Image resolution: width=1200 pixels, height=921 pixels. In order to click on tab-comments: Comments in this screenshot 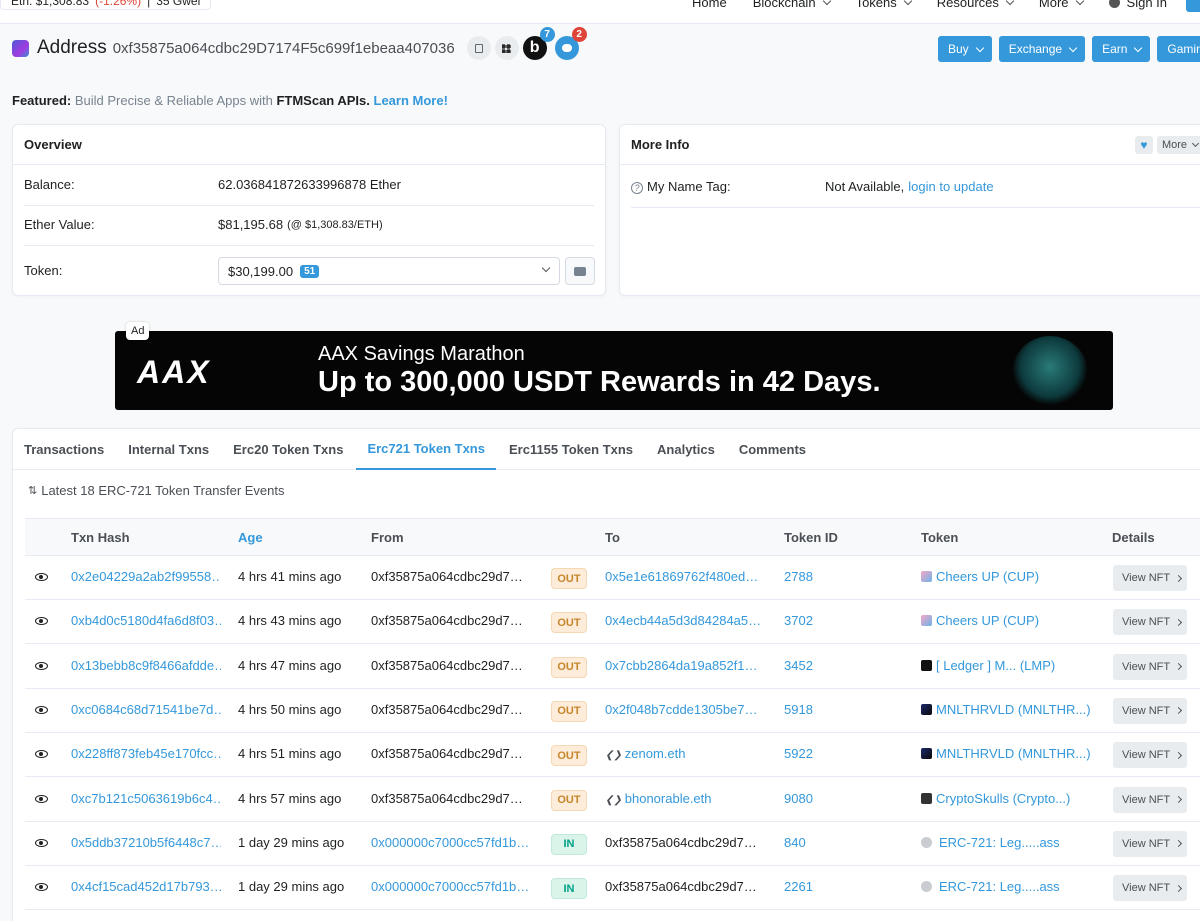, I will do `click(772, 449)`.